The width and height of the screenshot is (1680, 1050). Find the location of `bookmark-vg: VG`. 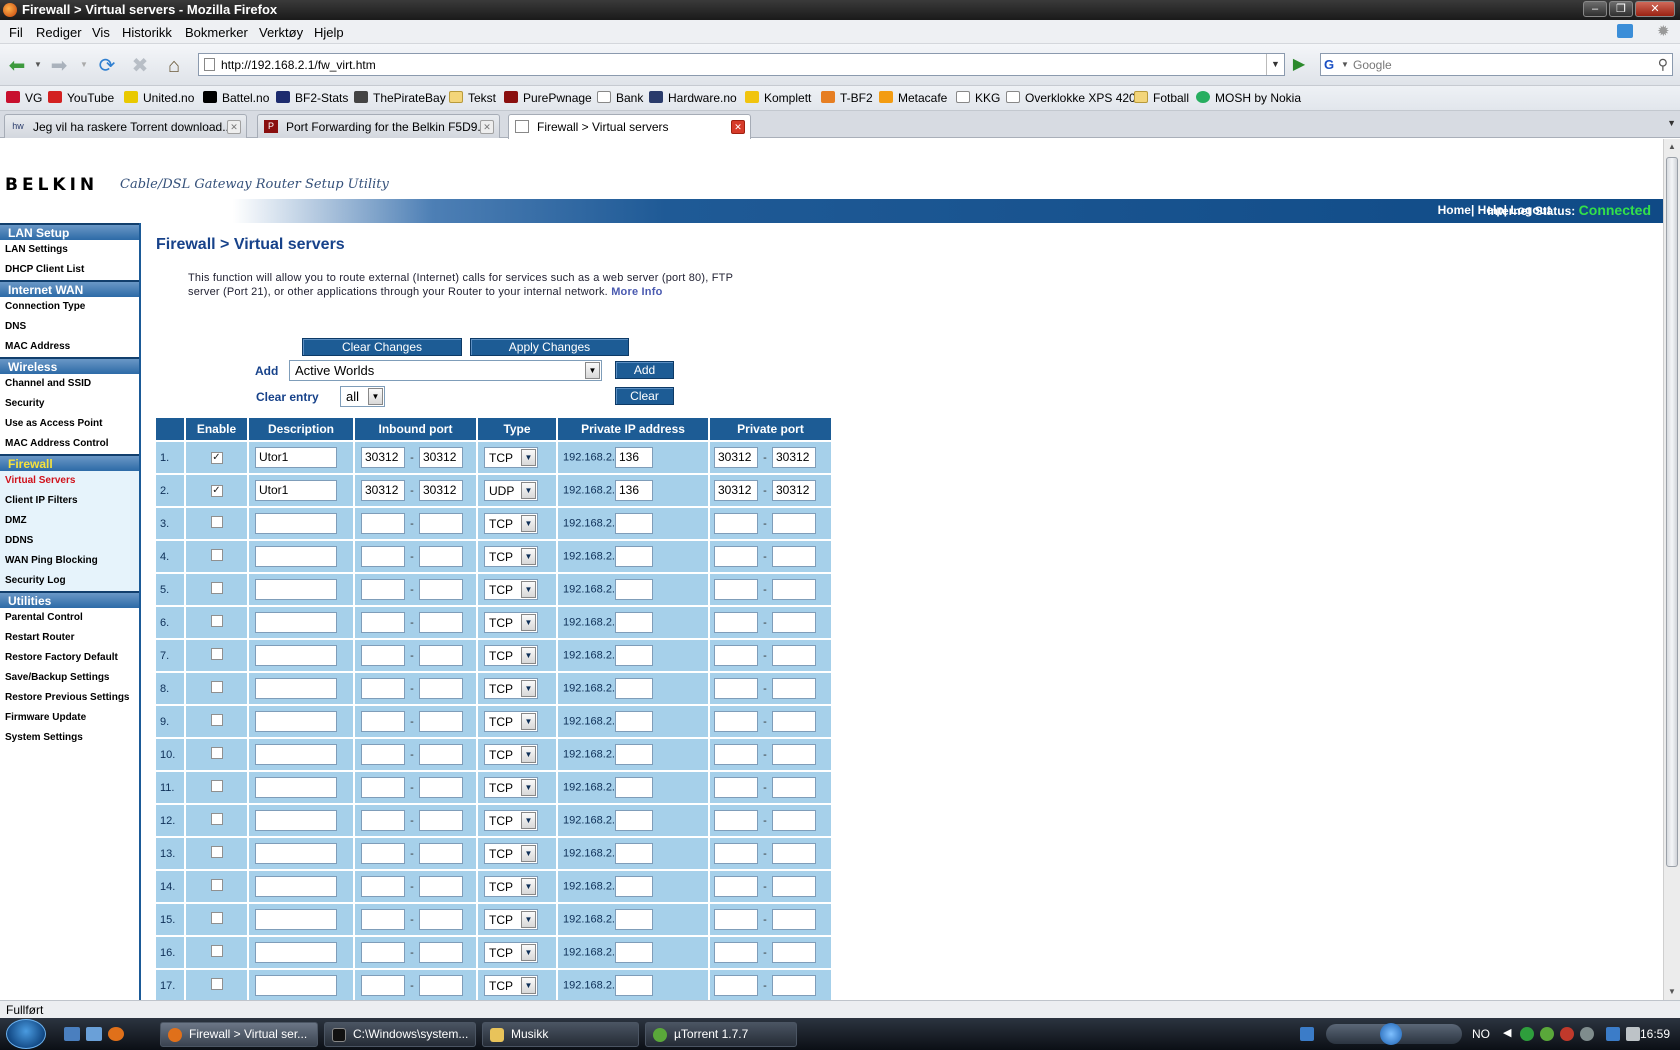

bookmark-vg: VG is located at coordinates (24, 98).